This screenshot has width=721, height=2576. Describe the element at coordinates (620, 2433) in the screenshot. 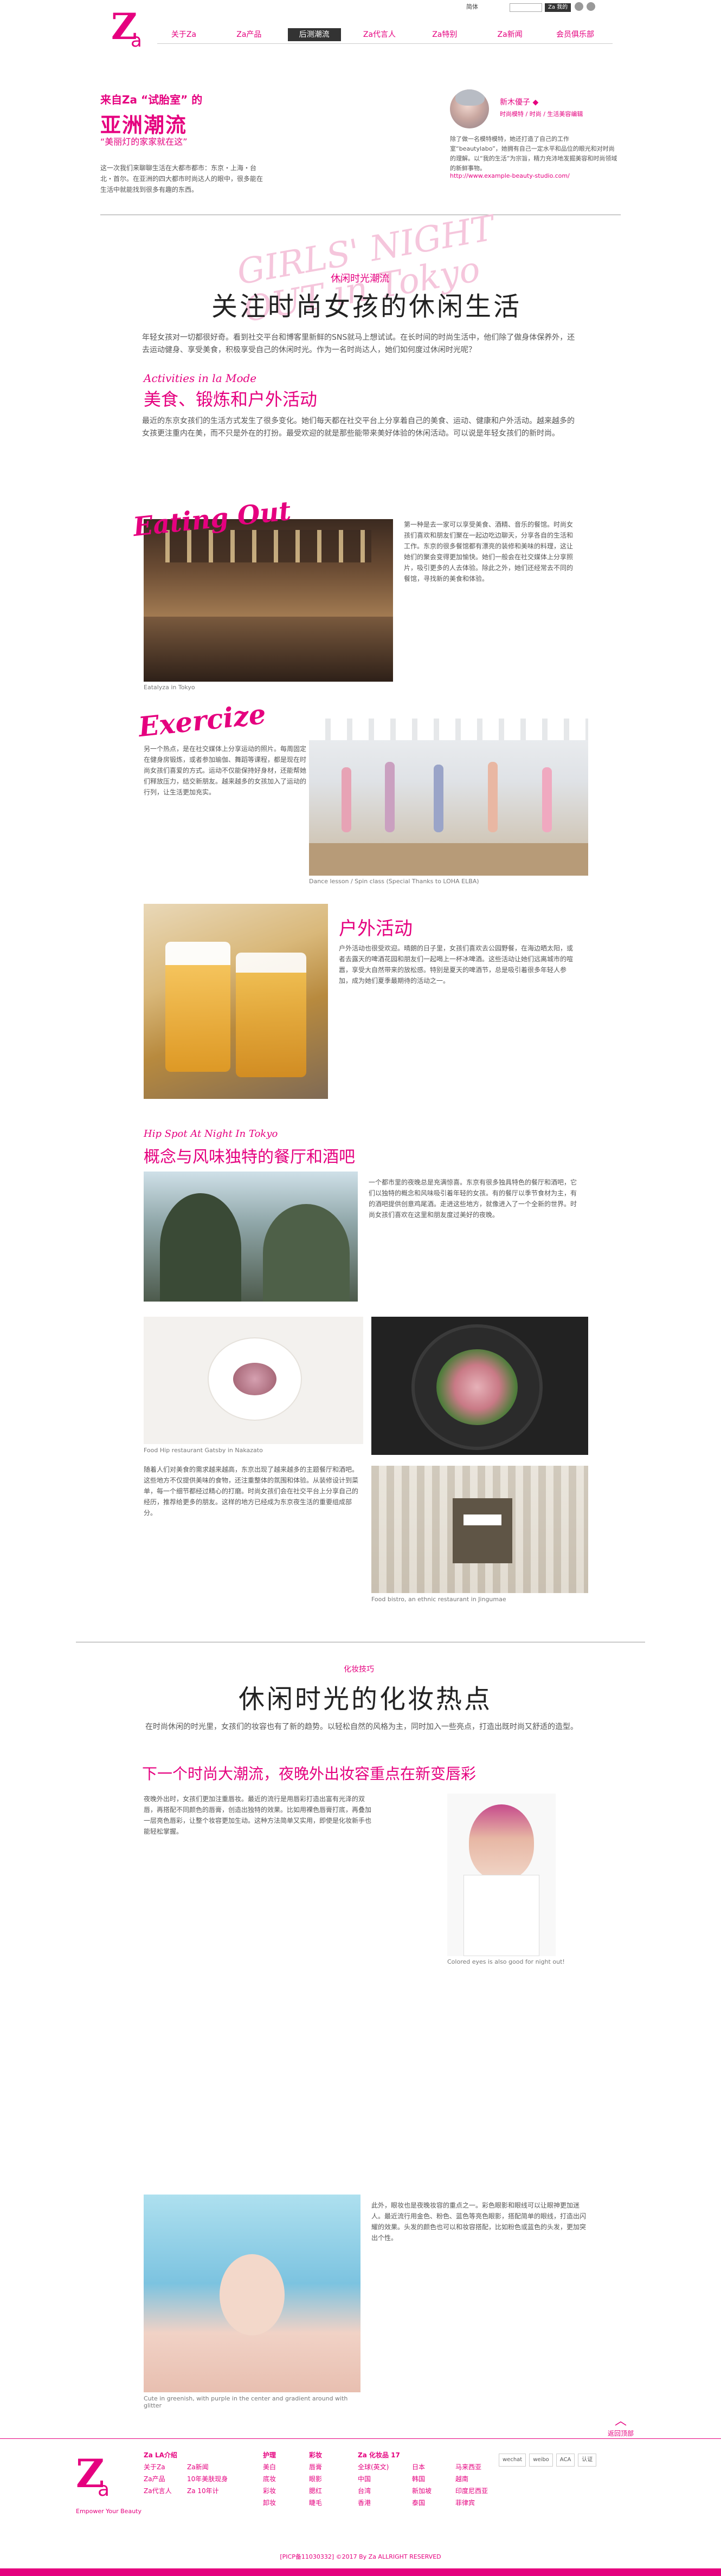

I see `back-to-top-label: 返回顶部` at that location.